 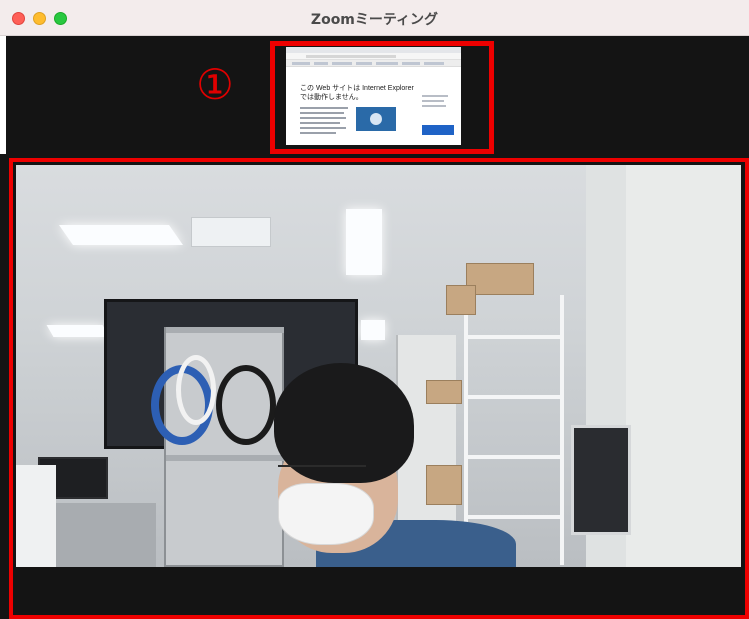 I want to click on callout-number: ①, so click(x=215, y=84).